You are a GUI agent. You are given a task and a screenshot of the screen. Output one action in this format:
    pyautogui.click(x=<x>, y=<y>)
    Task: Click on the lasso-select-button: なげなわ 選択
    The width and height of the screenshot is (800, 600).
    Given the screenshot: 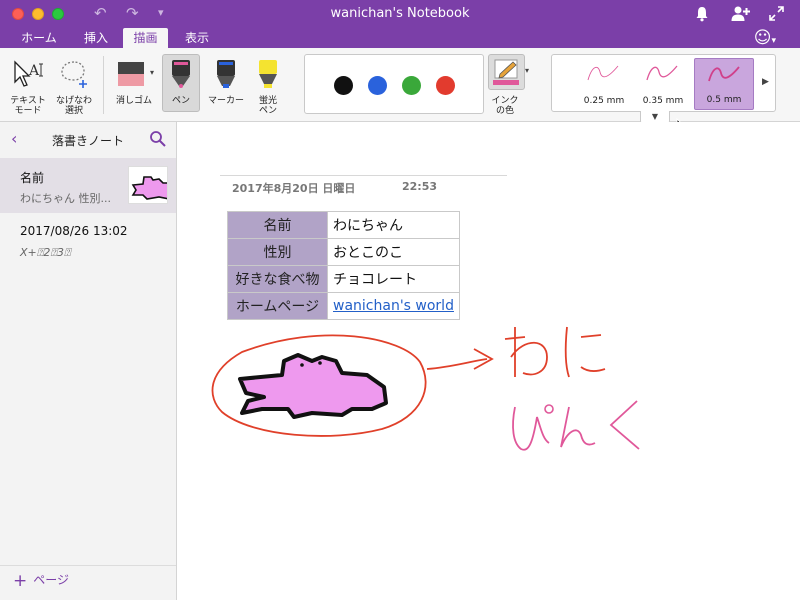 What is the action you would take?
    pyautogui.click(x=74, y=87)
    